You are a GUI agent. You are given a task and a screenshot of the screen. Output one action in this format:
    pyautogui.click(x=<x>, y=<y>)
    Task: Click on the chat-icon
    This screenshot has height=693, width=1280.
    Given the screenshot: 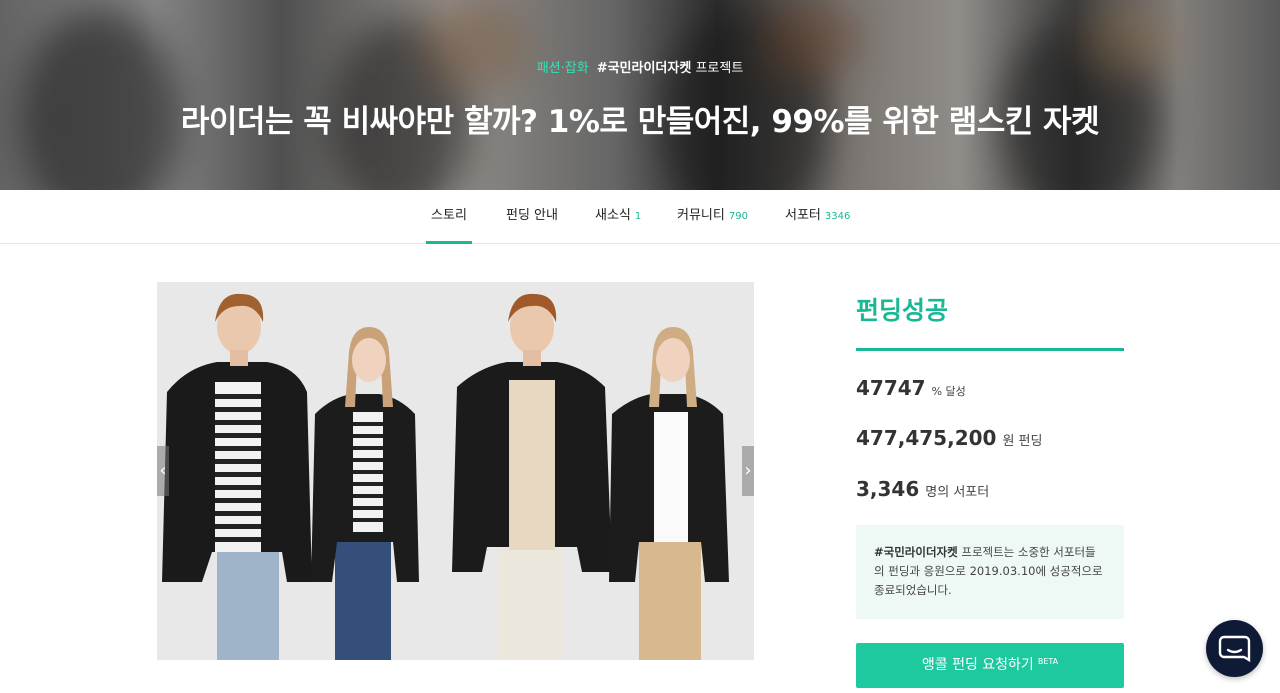 What is the action you would take?
    pyautogui.click(x=1234, y=649)
    